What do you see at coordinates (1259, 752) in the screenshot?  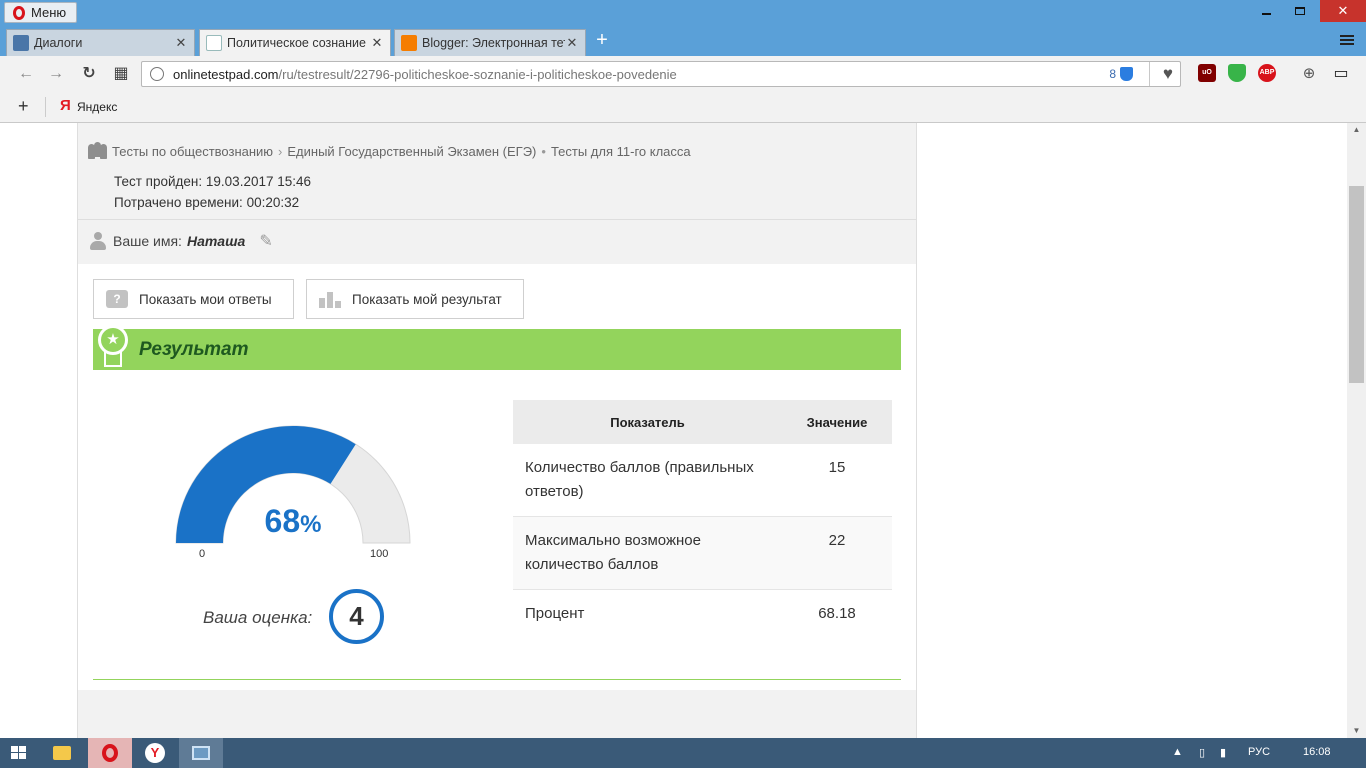 I see `language-indicator: РУС` at bounding box center [1259, 752].